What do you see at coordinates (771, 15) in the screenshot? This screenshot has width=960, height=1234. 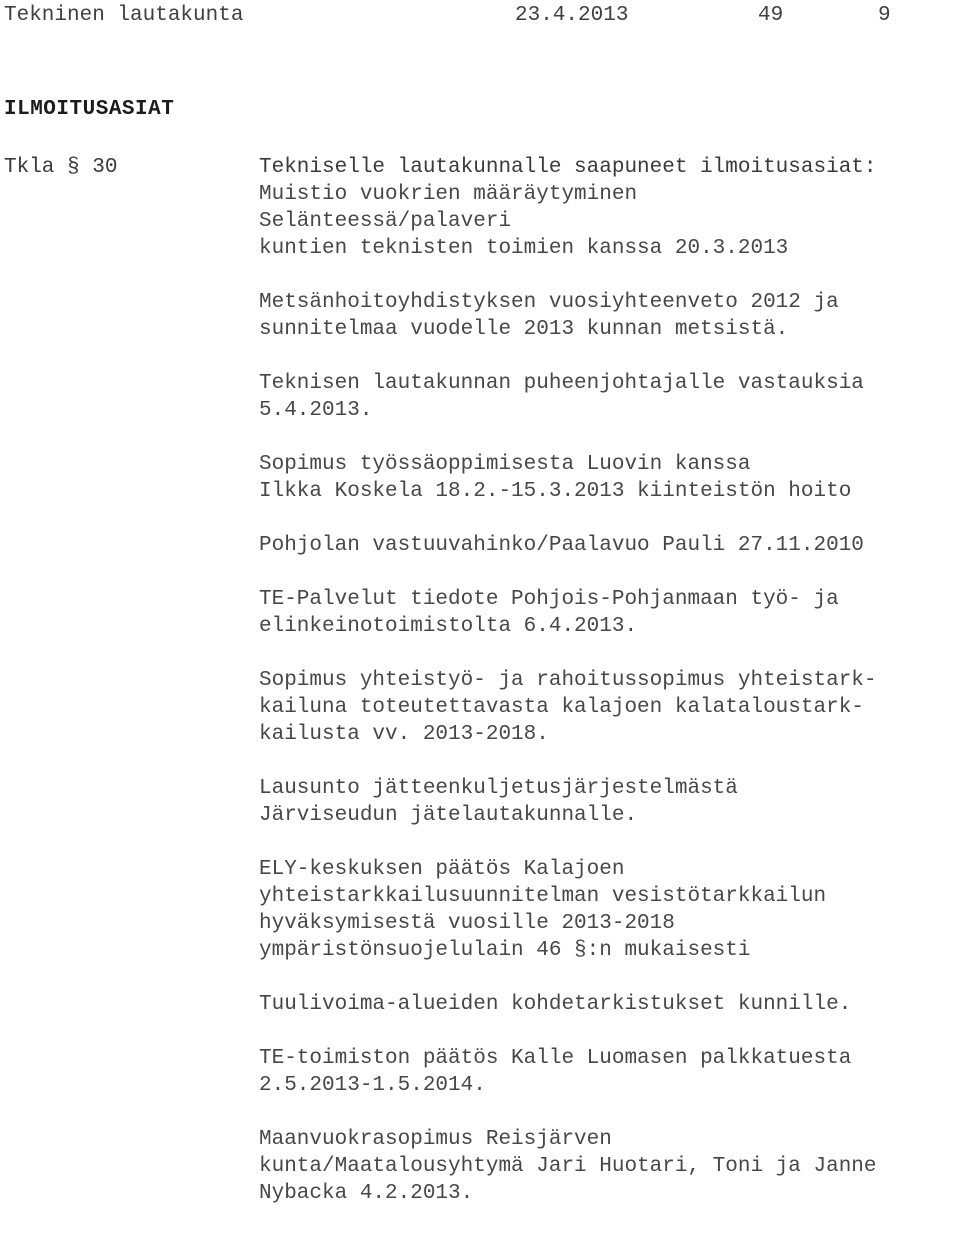 I see `header-page-number-left: 49` at bounding box center [771, 15].